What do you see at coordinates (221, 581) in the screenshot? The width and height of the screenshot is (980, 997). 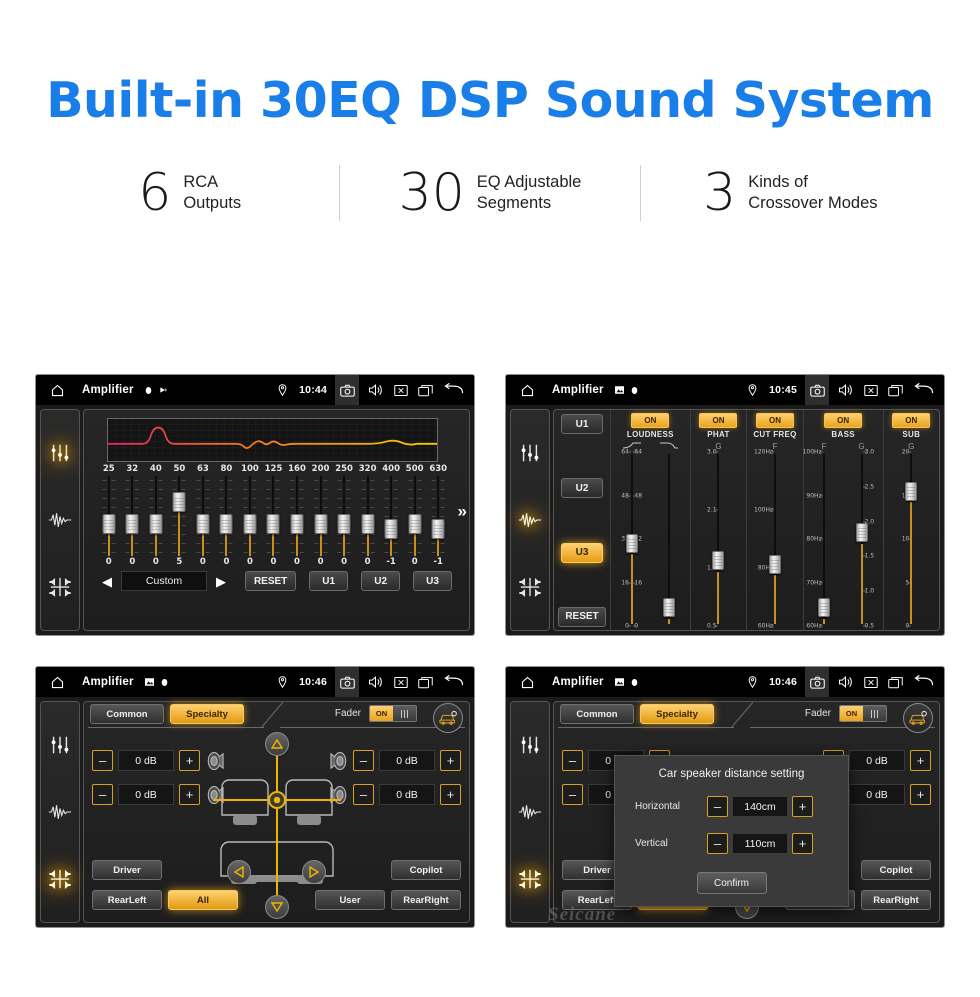 I see `preset-next-button: ▶` at bounding box center [221, 581].